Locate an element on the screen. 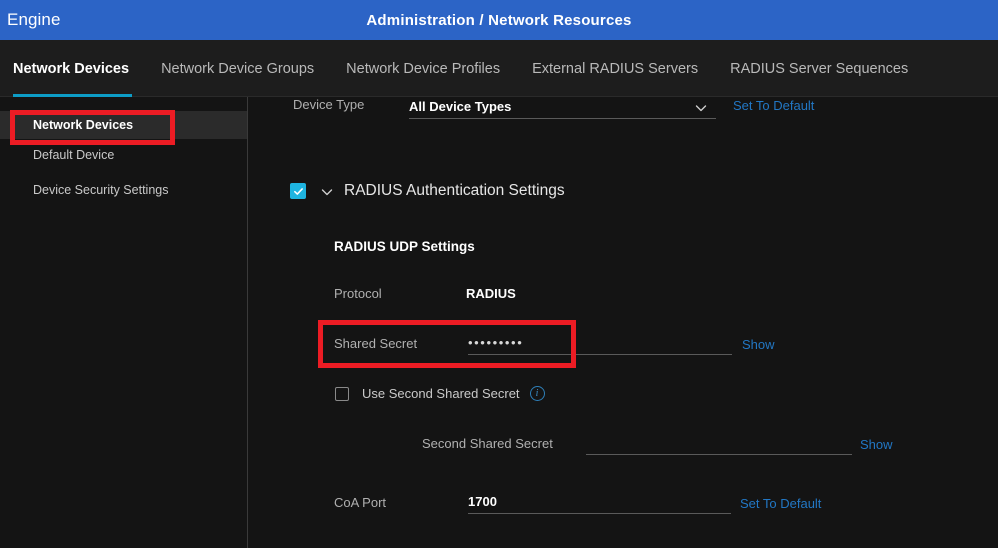 The width and height of the screenshot is (998, 548). coa-port-label-wrap: CoA Port is located at coordinates (360, 502).